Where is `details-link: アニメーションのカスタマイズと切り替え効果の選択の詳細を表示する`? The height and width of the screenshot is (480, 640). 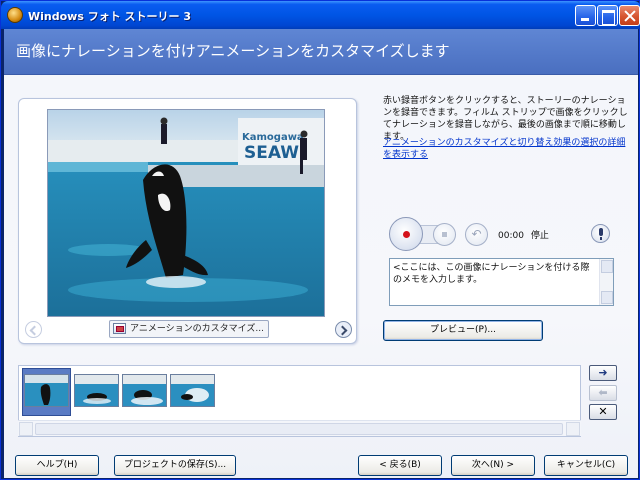
details-link: アニメーションのカスタマイズと切り替え効果の選択の詳細を表示する is located at coordinates (507, 149).